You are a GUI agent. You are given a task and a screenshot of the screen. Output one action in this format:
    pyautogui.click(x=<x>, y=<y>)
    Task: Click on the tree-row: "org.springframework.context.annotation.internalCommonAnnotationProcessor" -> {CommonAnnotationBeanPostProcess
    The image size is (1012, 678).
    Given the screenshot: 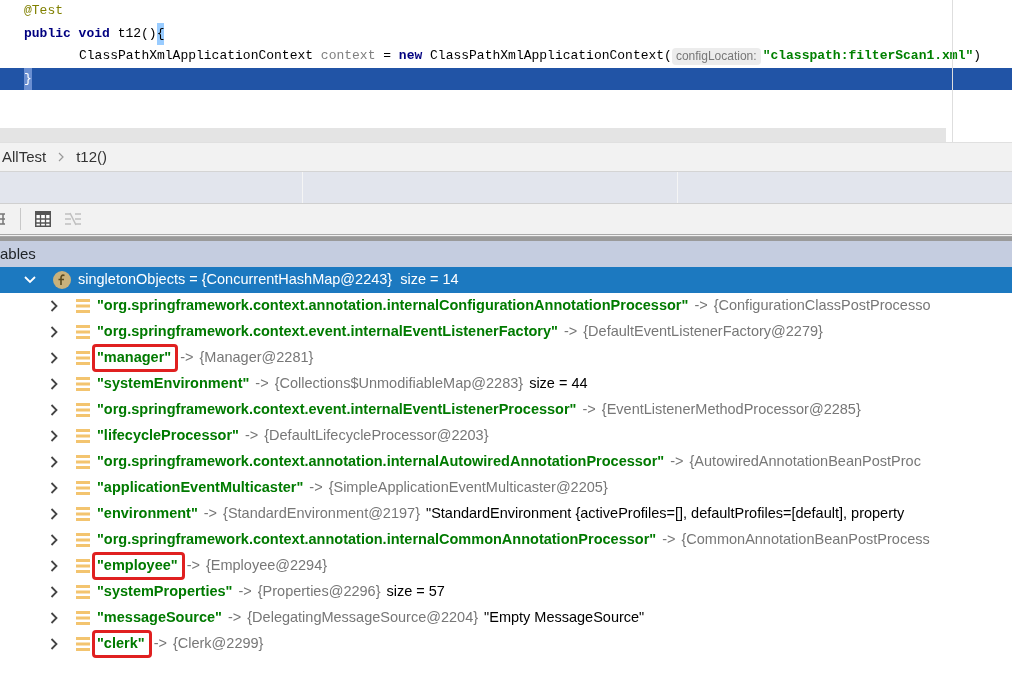 What is the action you would take?
    pyautogui.click(x=506, y=540)
    